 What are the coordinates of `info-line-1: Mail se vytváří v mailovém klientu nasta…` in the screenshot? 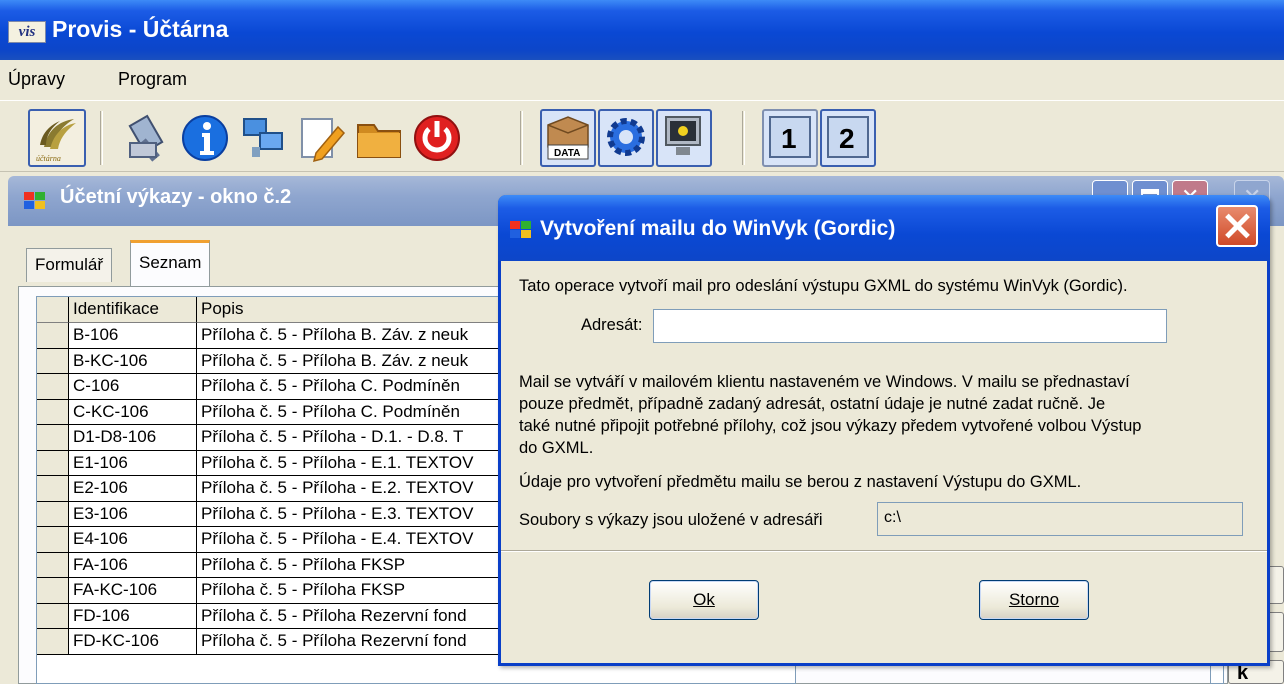 It's located at (824, 382).